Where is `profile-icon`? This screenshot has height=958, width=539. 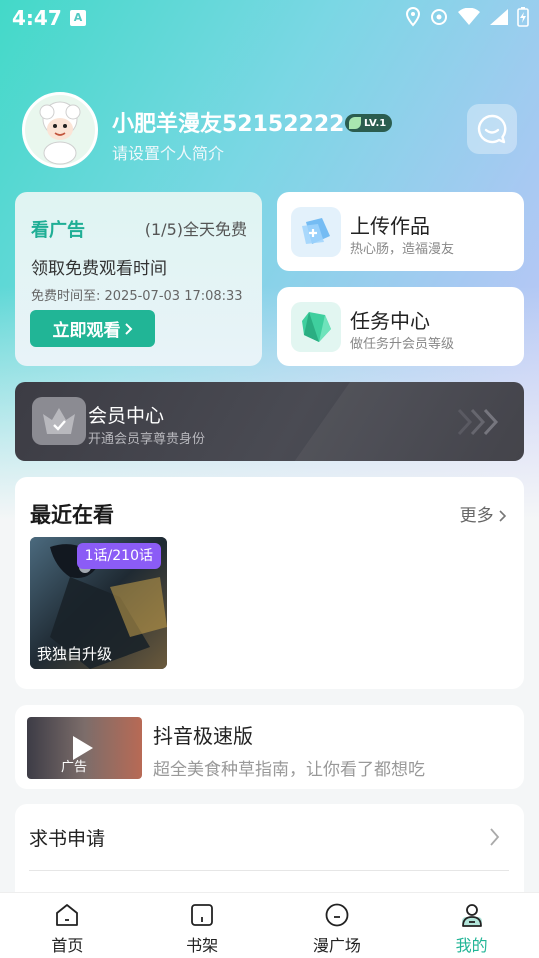 profile-icon is located at coordinates (471, 915).